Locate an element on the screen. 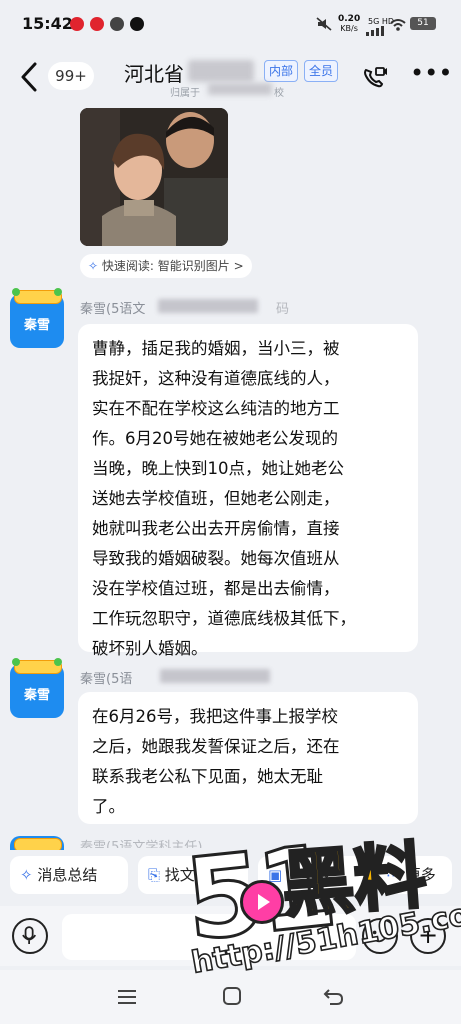 The image size is (461, 1024). quick-action-label: 消息总结 is located at coordinates (67, 875).